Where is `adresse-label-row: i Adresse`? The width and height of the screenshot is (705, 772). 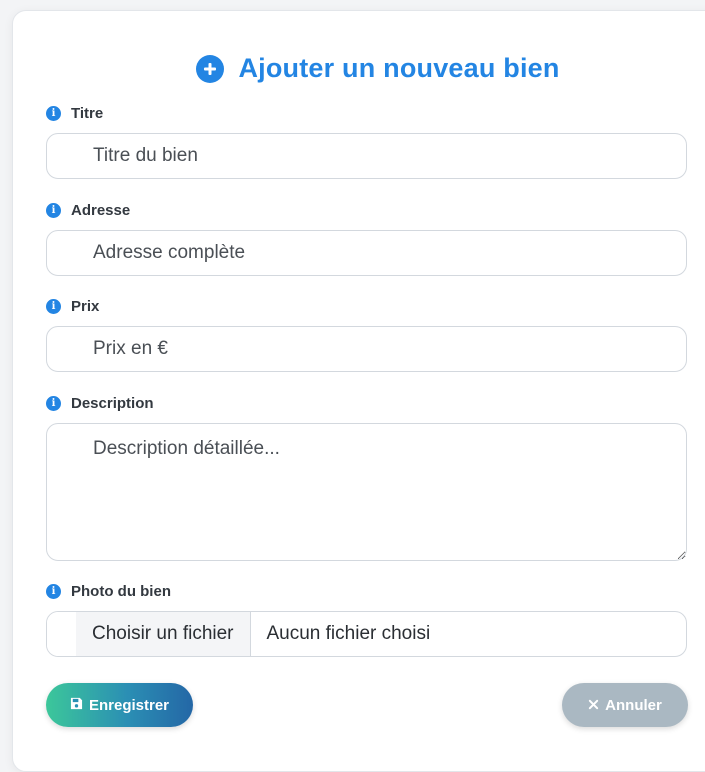 adresse-label-row: i Adresse is located at coordinates (88, 210).